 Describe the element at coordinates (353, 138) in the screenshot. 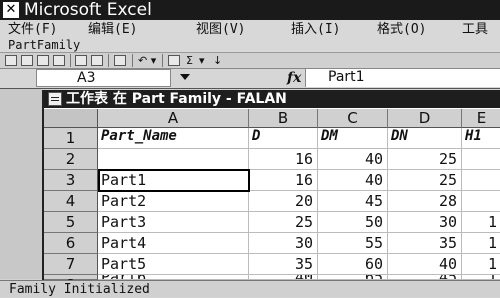

I see `cell-c1: DM` at that location.